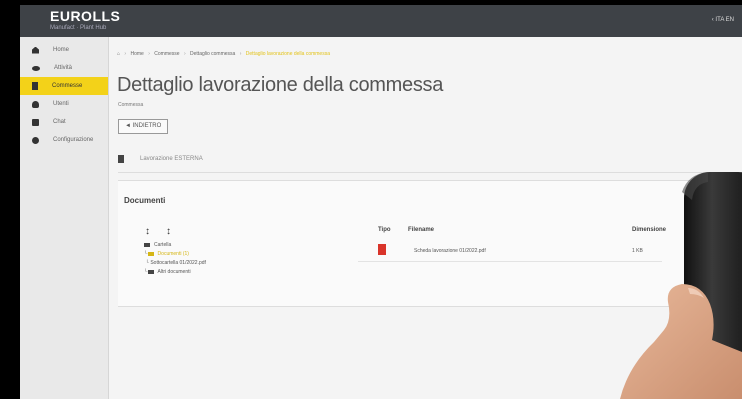  Describe the element at coordinates (381, 21) in the screenshot. I see `top-bar: EUROLLS Manufact · Plant Hub ‹ ITA EN` at that location.